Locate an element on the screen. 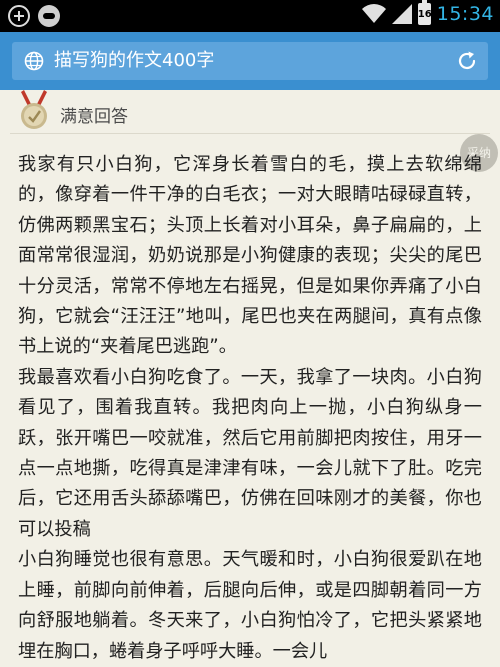 Image resolution: width=500 pixels, height=667 pixels. globe-icon is located at coordinates (34, 61).